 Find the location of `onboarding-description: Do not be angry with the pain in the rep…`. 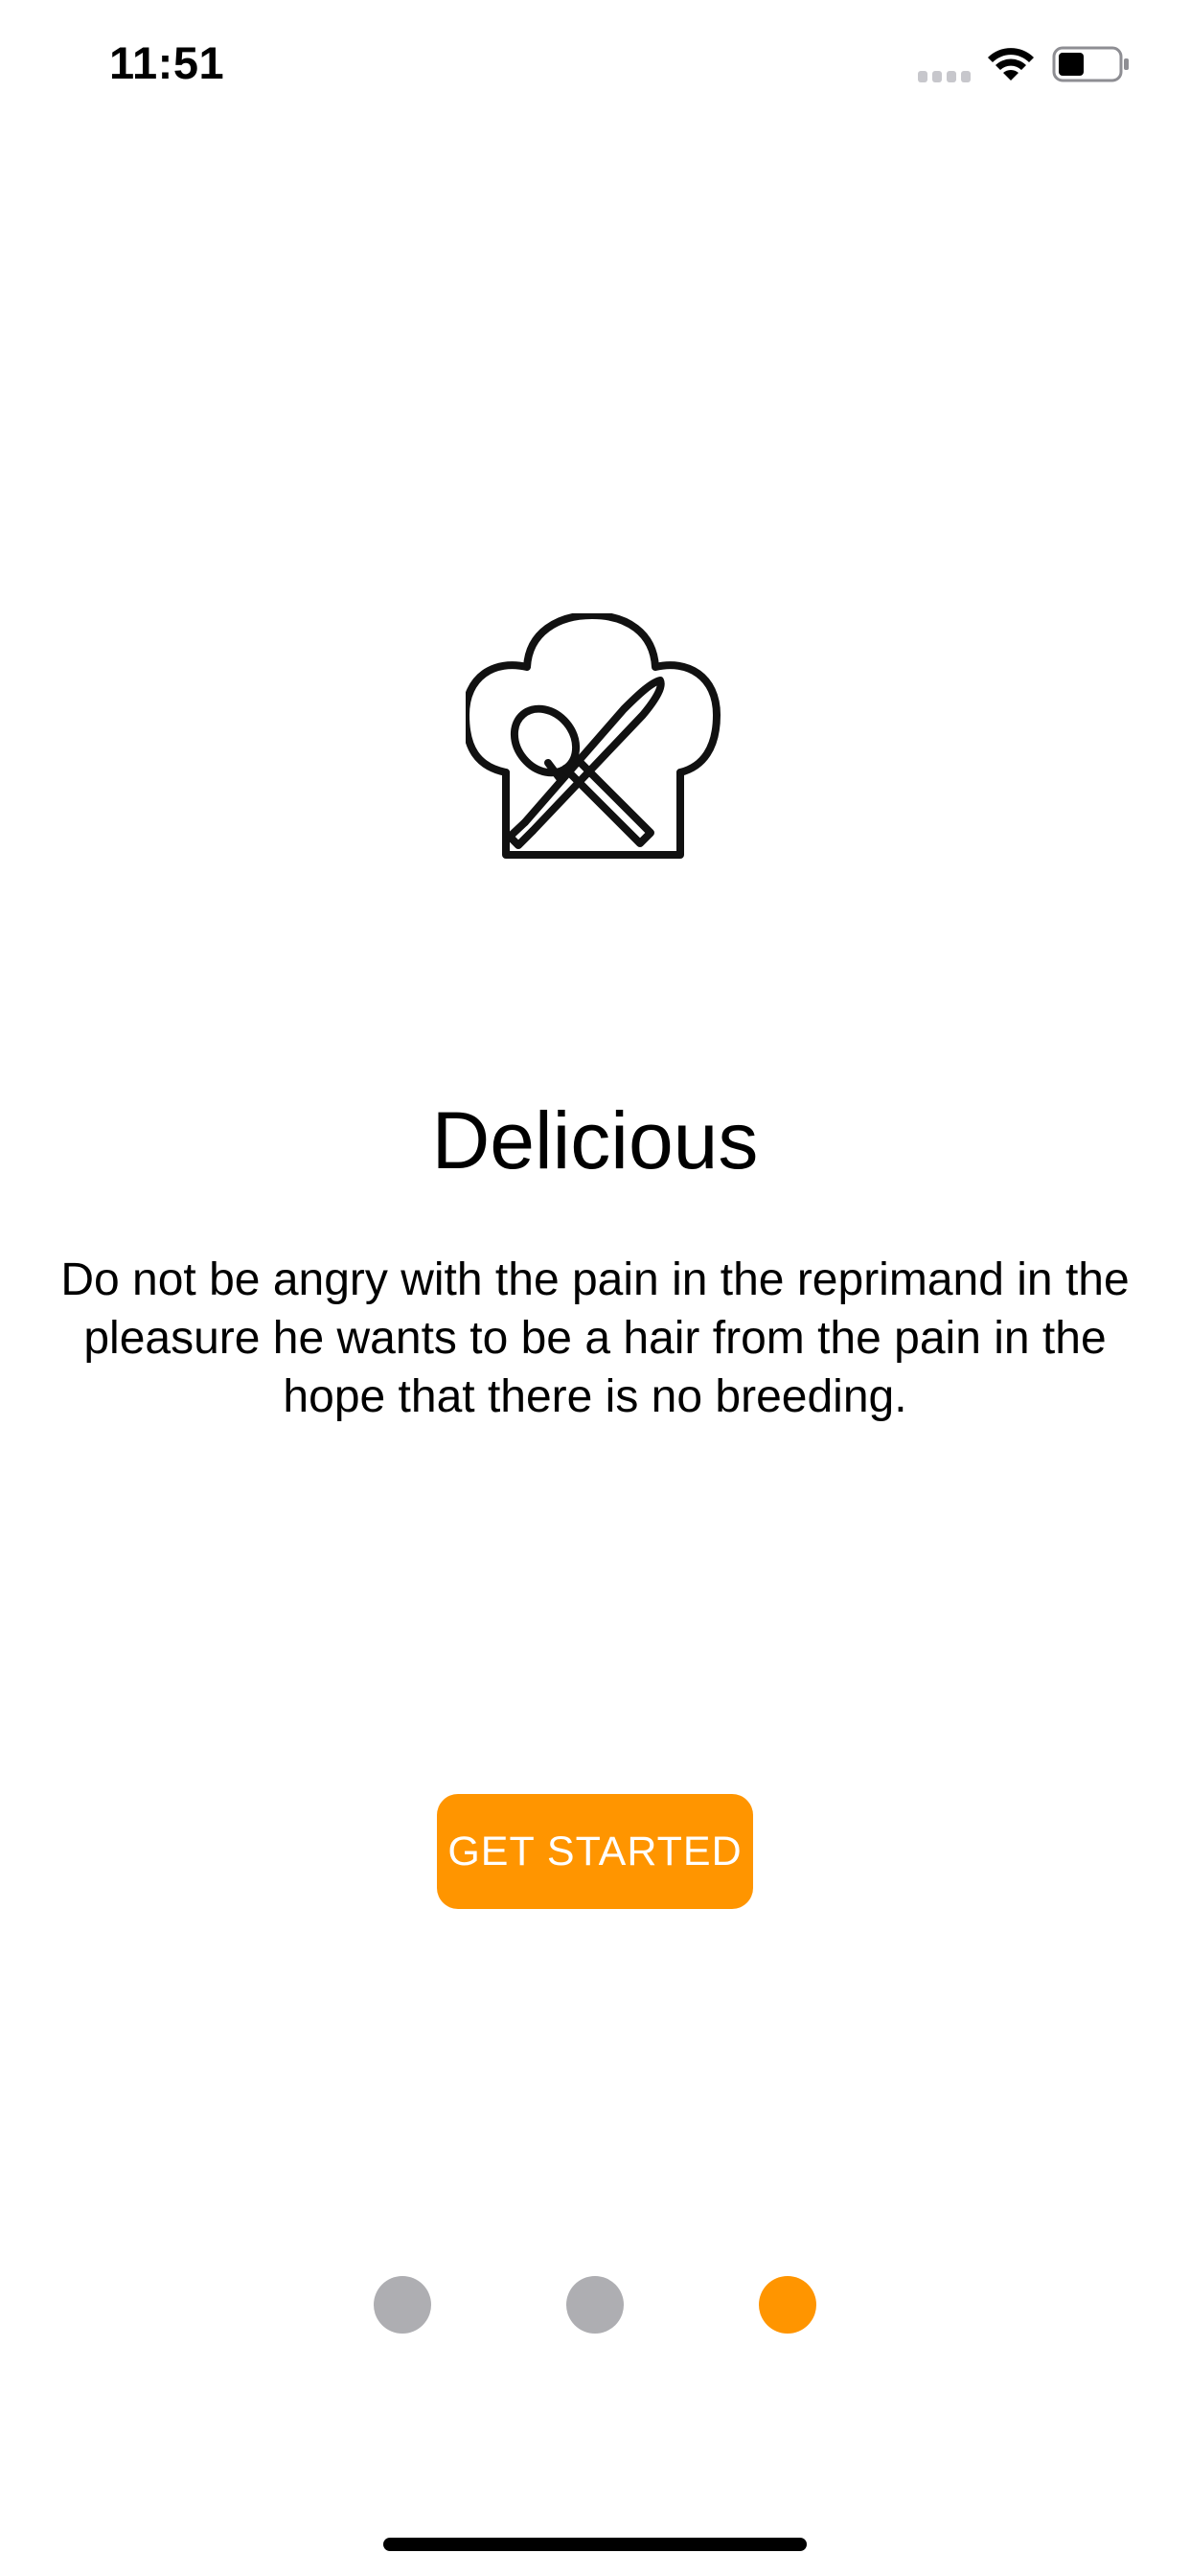

onboarding-description: Do not be angry with the pain in the rep… is located at coordinates (595, 1338).